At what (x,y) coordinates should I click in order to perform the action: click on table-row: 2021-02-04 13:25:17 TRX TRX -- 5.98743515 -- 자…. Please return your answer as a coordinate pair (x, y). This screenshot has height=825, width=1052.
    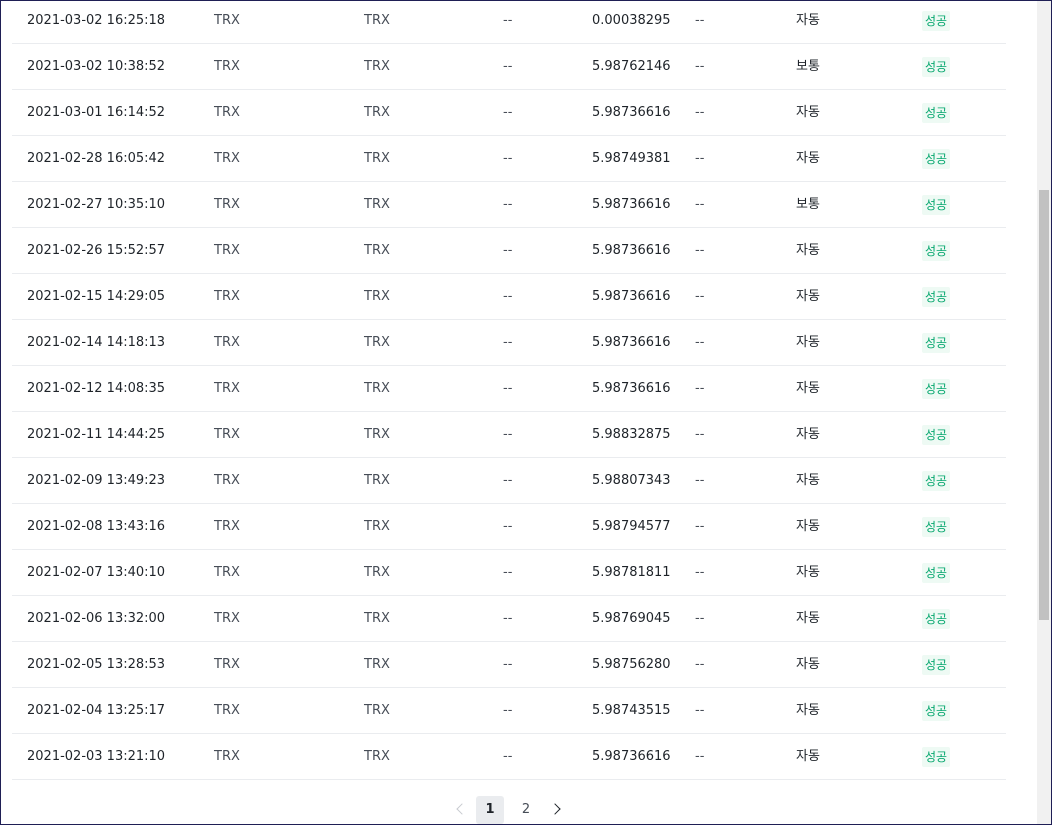
    Looking at the image, I should click on (509, 711).